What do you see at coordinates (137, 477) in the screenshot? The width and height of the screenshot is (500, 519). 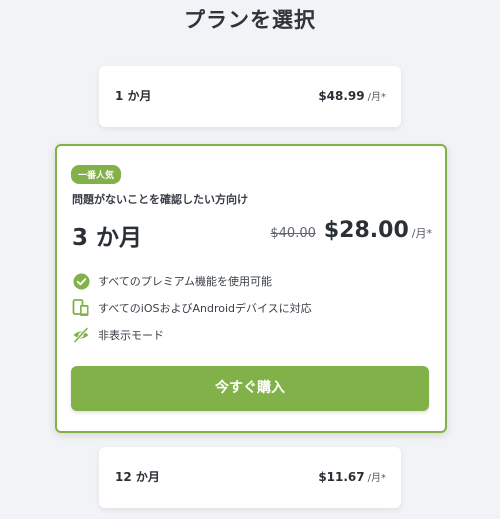 I see `plan-name: 12 か月` at bounding box center [137, 477].